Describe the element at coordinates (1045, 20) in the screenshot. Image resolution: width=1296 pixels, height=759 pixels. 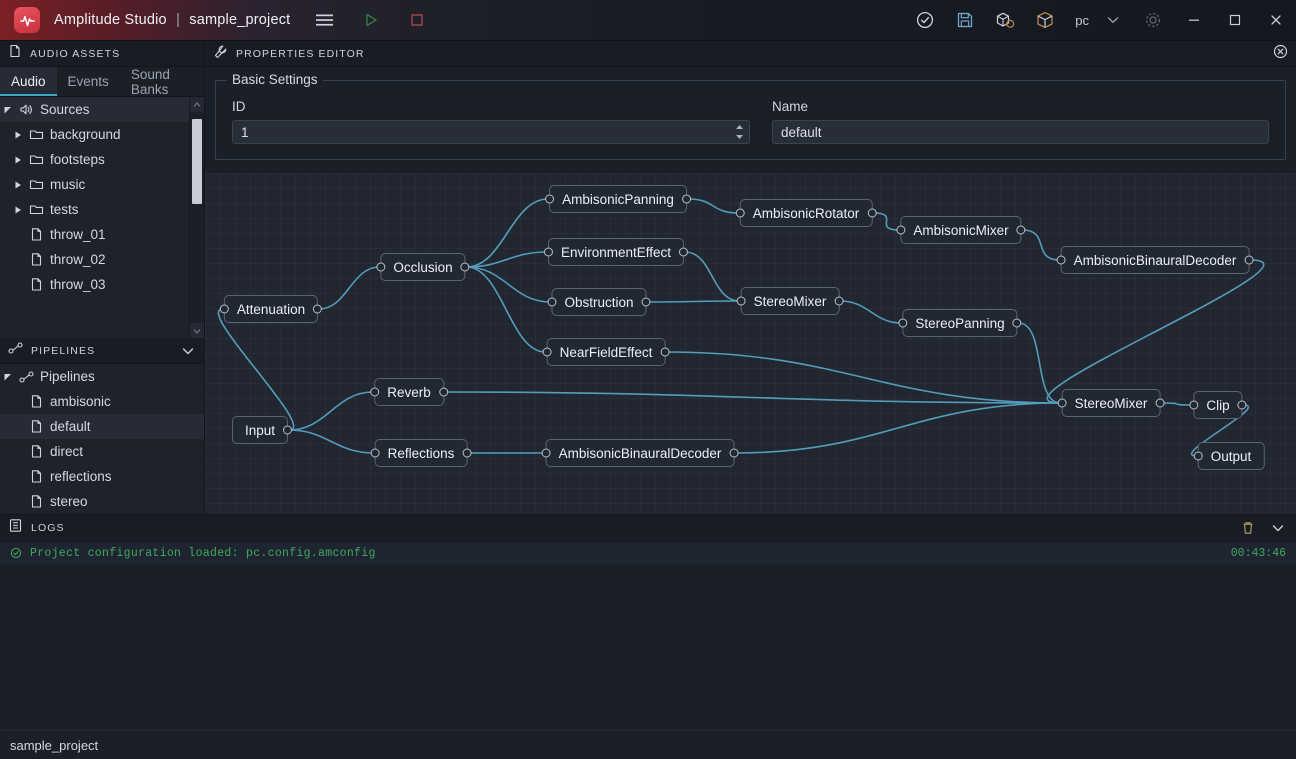
I see `cube-icon` at that location.